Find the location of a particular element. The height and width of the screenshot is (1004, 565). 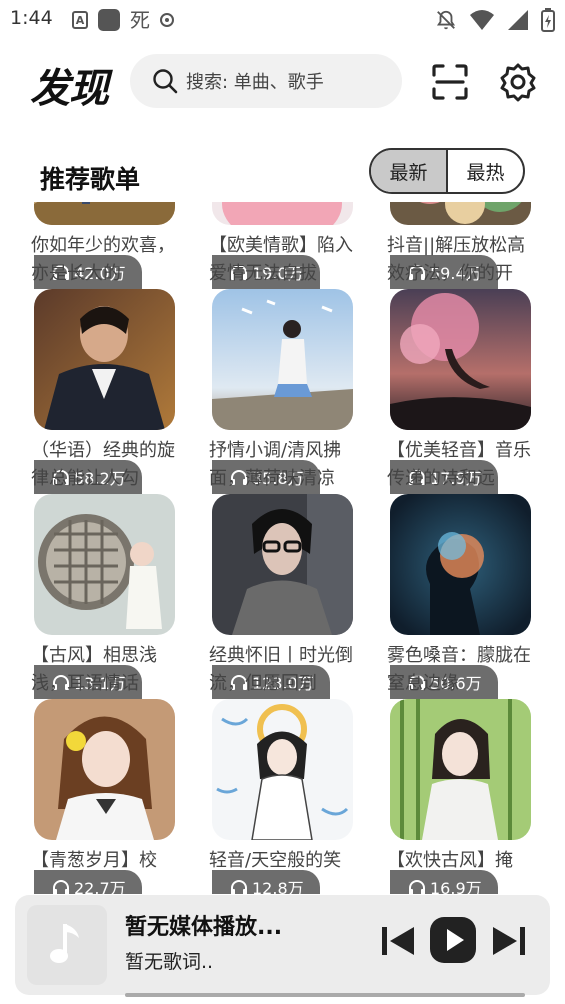

playlist-title: 【欢快古风】掩 is located at coordinates (450, 860).